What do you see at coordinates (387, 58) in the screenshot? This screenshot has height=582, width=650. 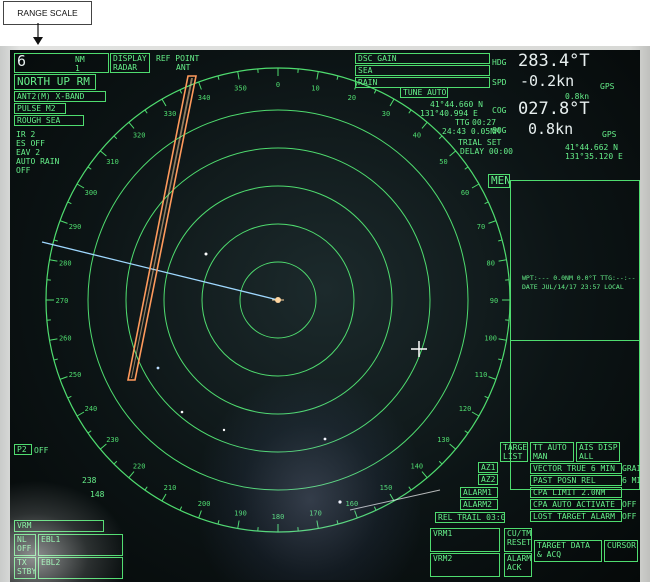 I see `gain-label: GAIN` at bounding box center [387, 58].